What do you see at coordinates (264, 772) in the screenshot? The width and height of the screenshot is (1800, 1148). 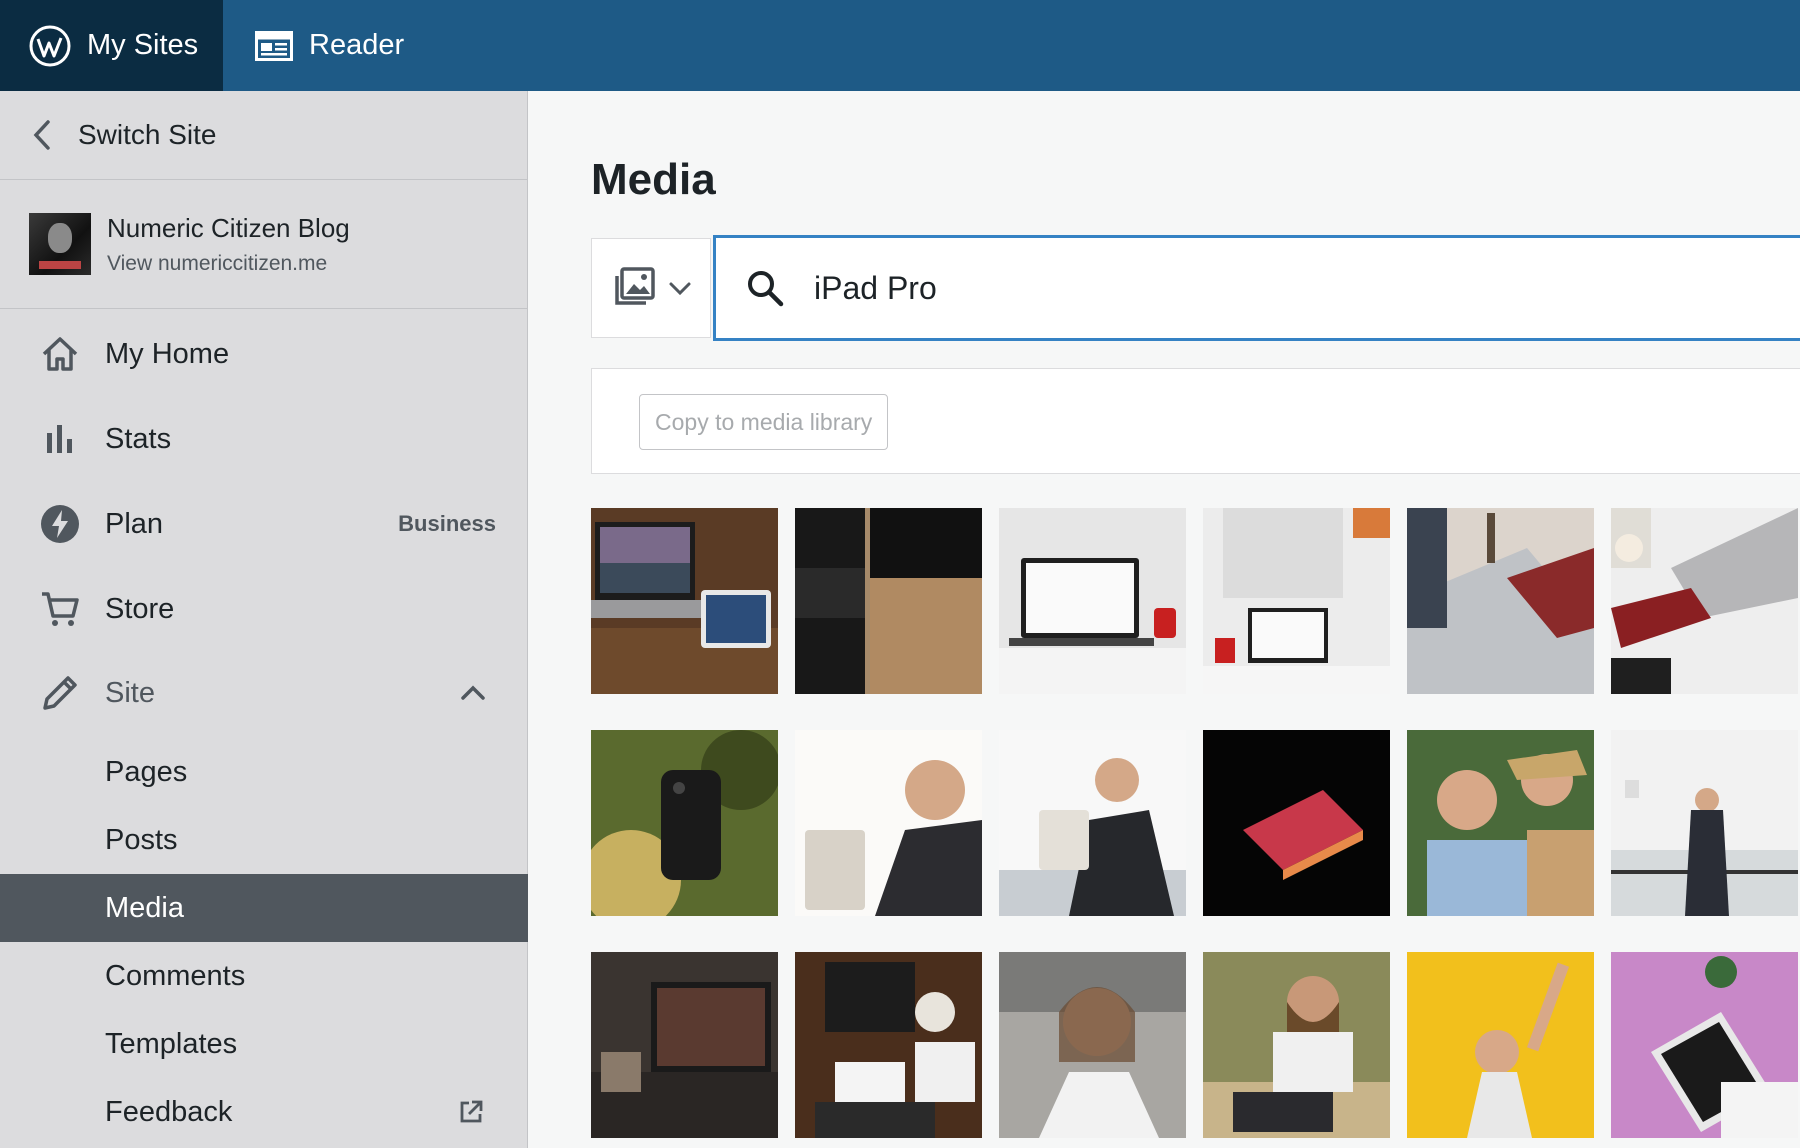 I see `sidebar-item-pages: Pages` at bounding box center [264, 772].